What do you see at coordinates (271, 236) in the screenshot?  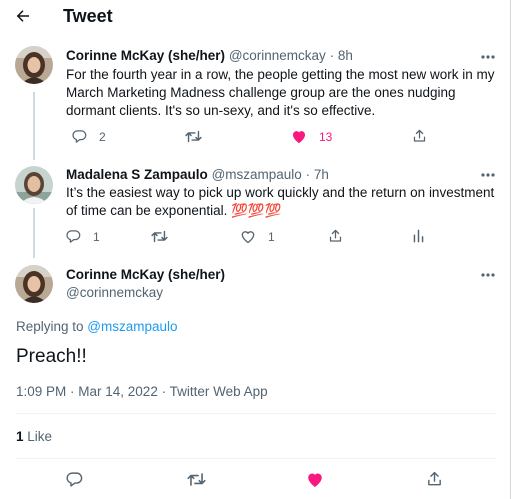 I see `like-count: 1` at bounding box center [271, 236].